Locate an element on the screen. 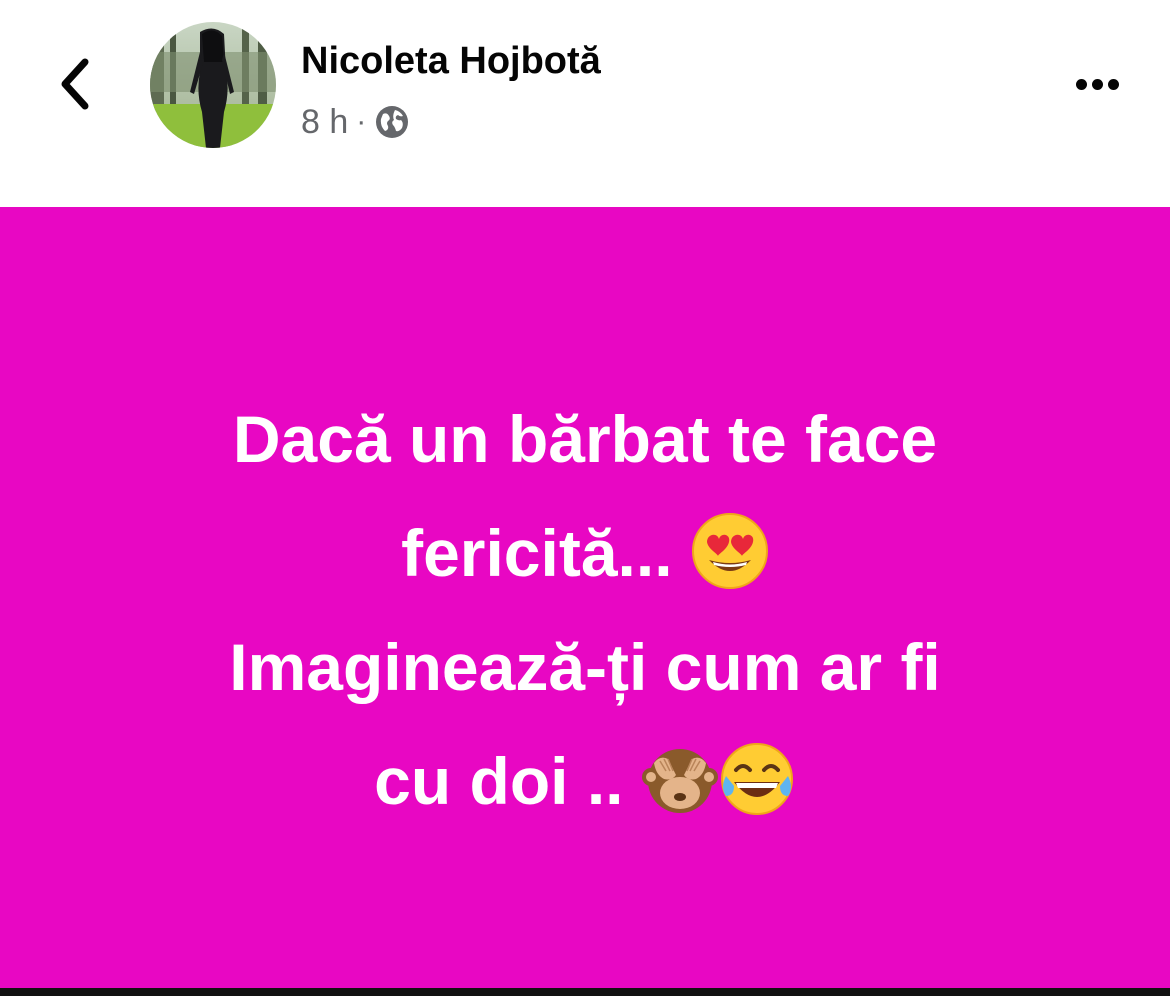 The width and height of the screenshot is (1170, 996). author-name: Nicoleta Hojbotă is located at coordinates (451, 61).